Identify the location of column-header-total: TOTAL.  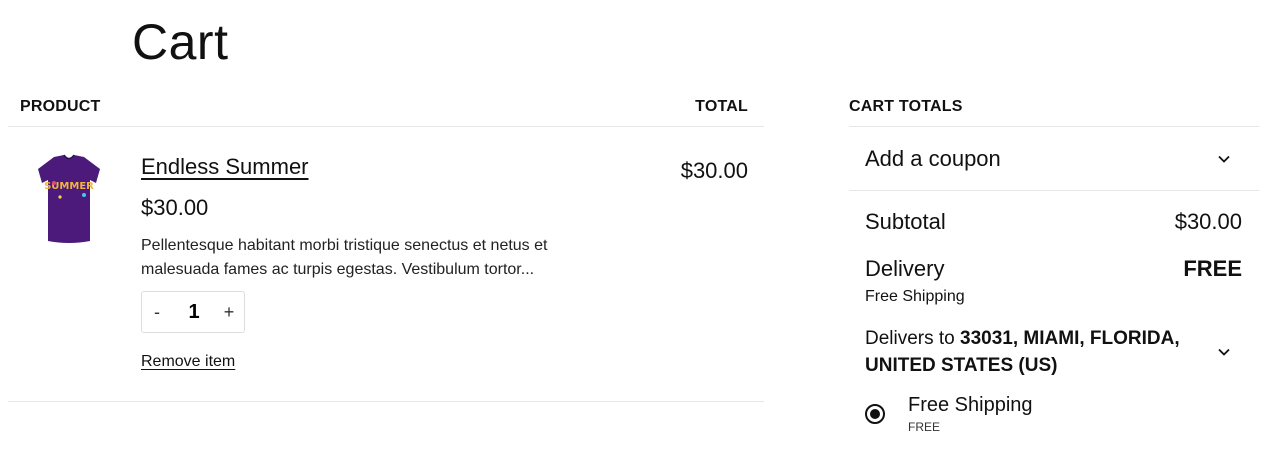
(721, 106).